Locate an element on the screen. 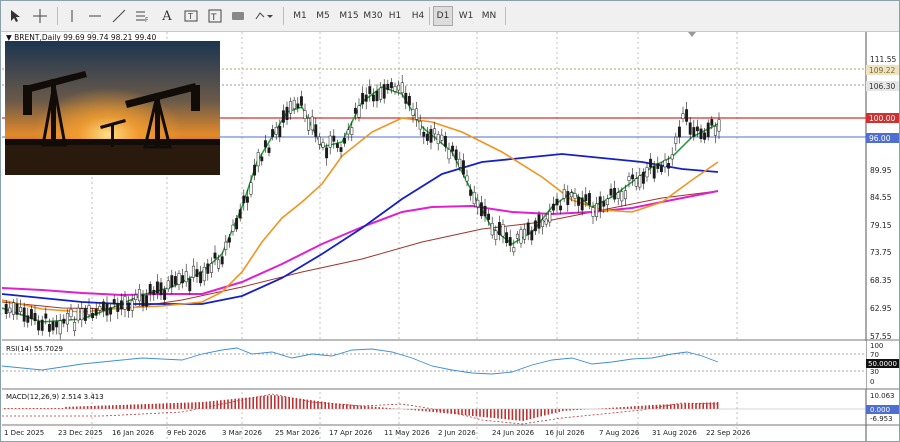  toolbar-divider is located at coordinates (283, 16).